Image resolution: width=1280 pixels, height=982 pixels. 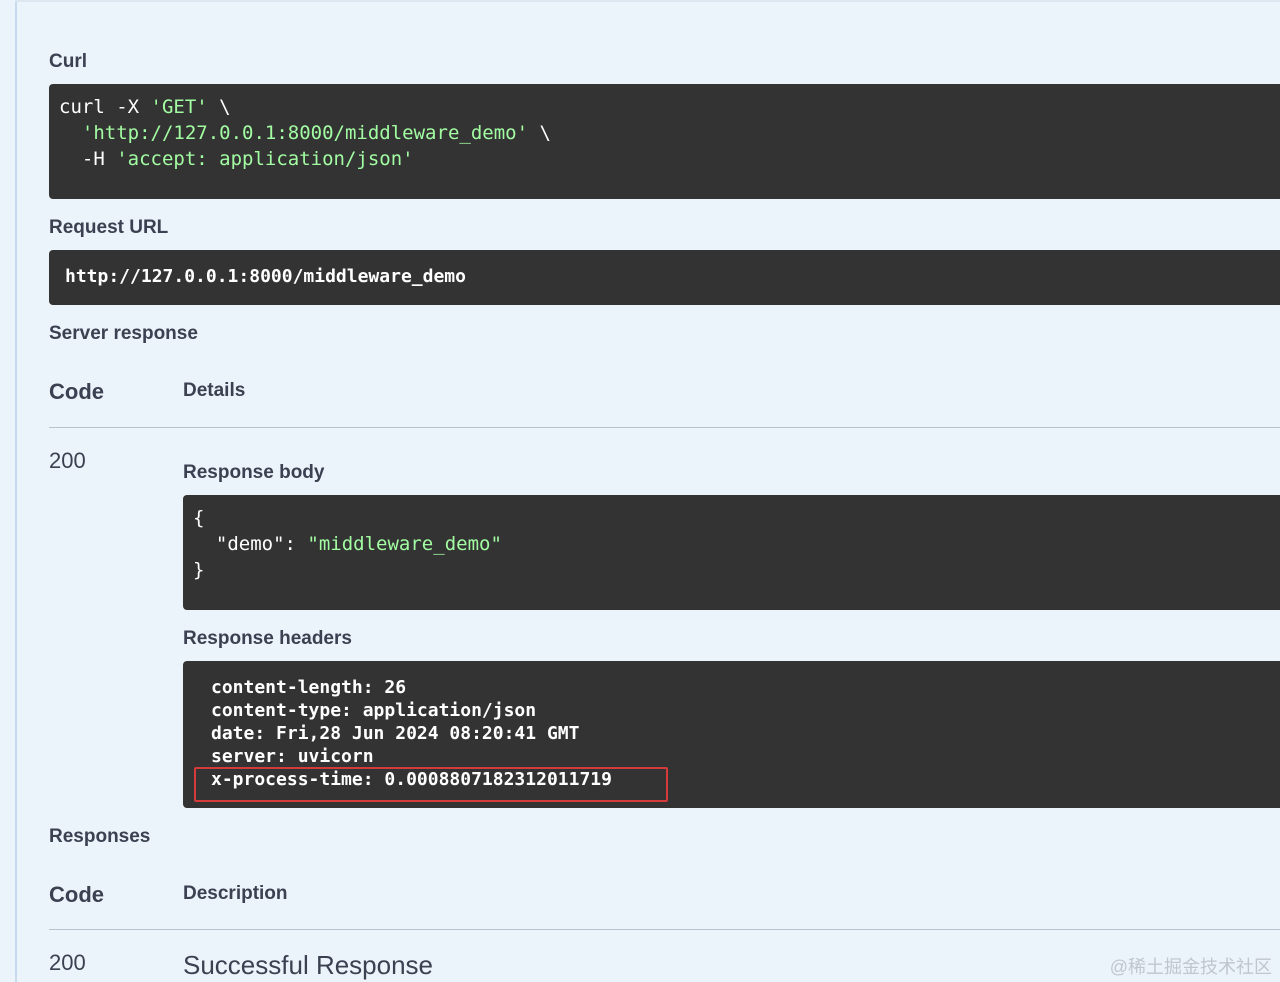 I want to click on responses-col-description: Description, so click(x=235, y=893).